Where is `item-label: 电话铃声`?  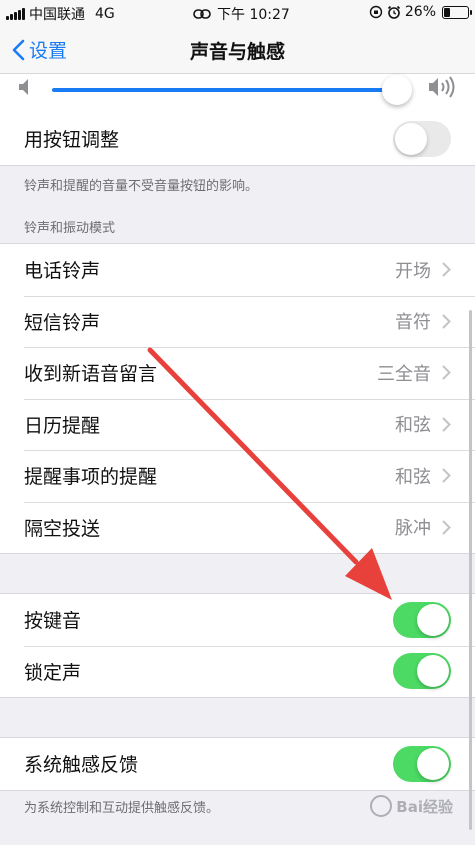
item-label: 电话铃声 is located at coordinates (62, 271).